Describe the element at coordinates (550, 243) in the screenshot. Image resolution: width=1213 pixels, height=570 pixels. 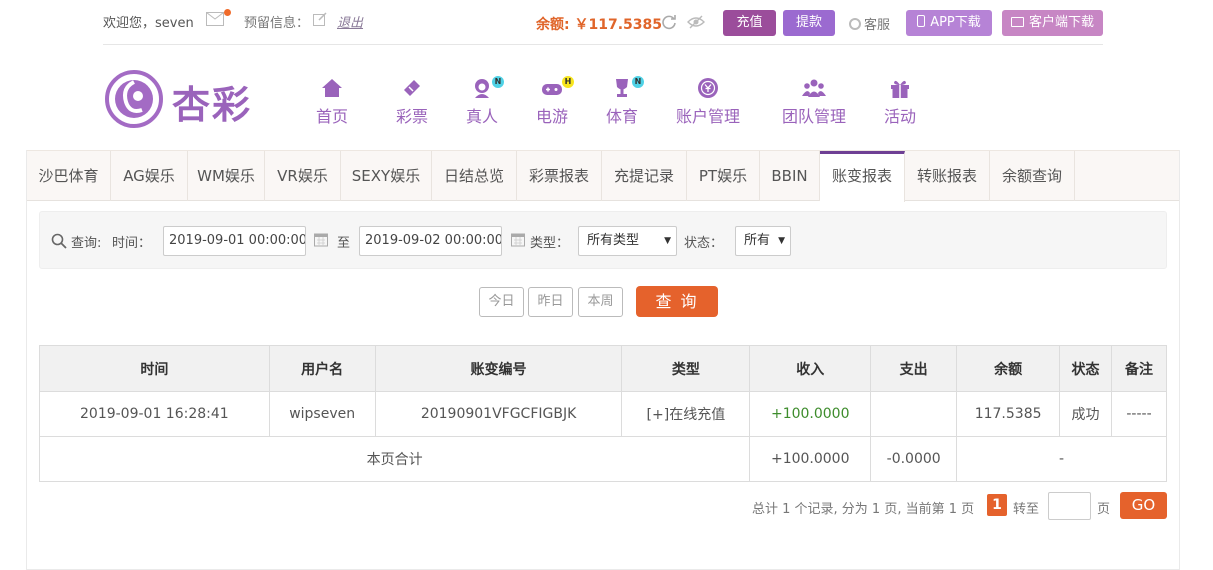
I see `type-label: 类型：` at that location.